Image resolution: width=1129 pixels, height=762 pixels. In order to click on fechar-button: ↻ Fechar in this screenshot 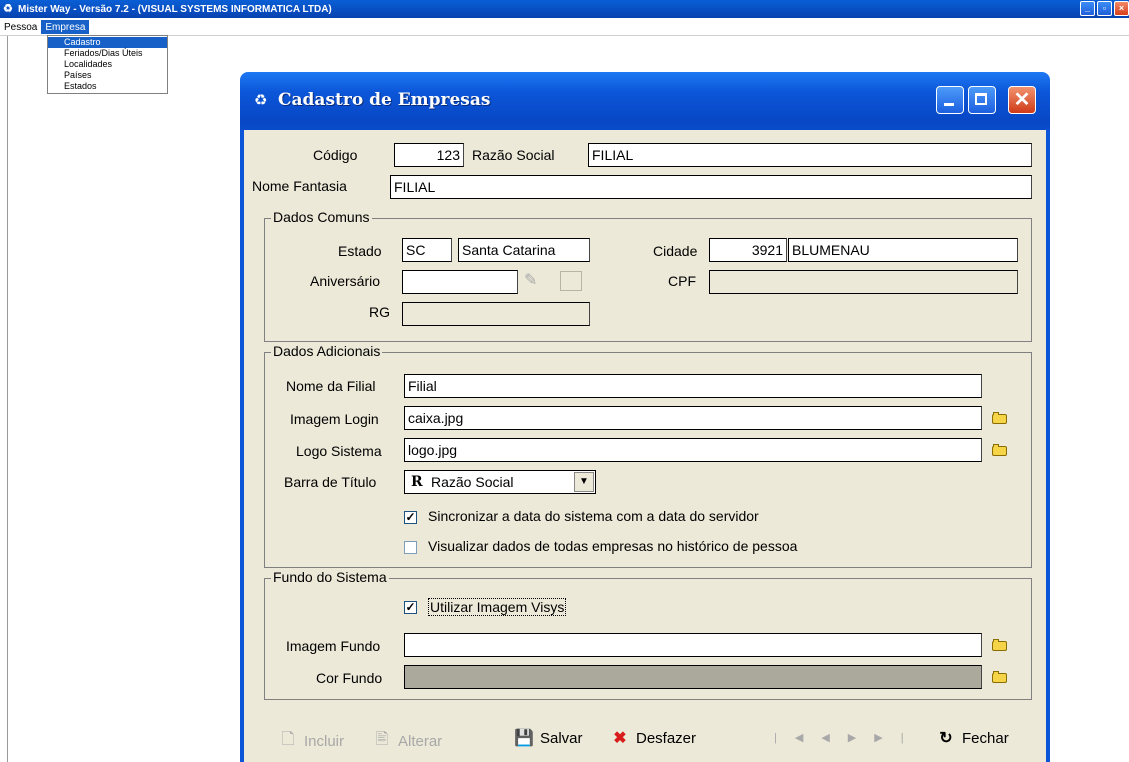, I will do `click(972, 738)`.